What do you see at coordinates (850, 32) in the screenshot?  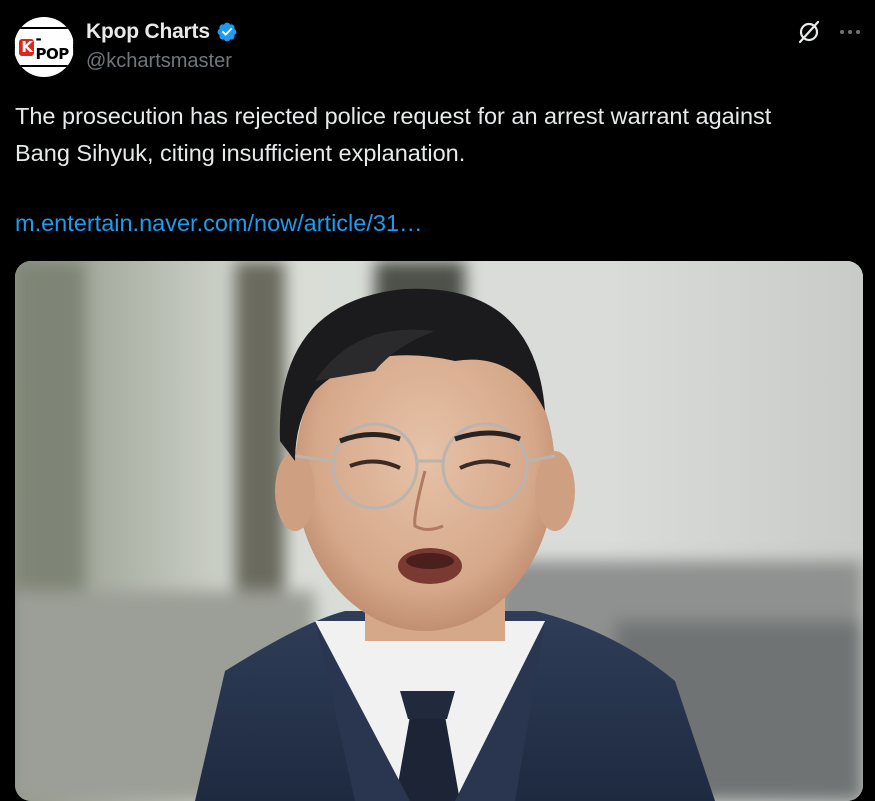 I see `more-options-icon` at bounding box center [850, 32].